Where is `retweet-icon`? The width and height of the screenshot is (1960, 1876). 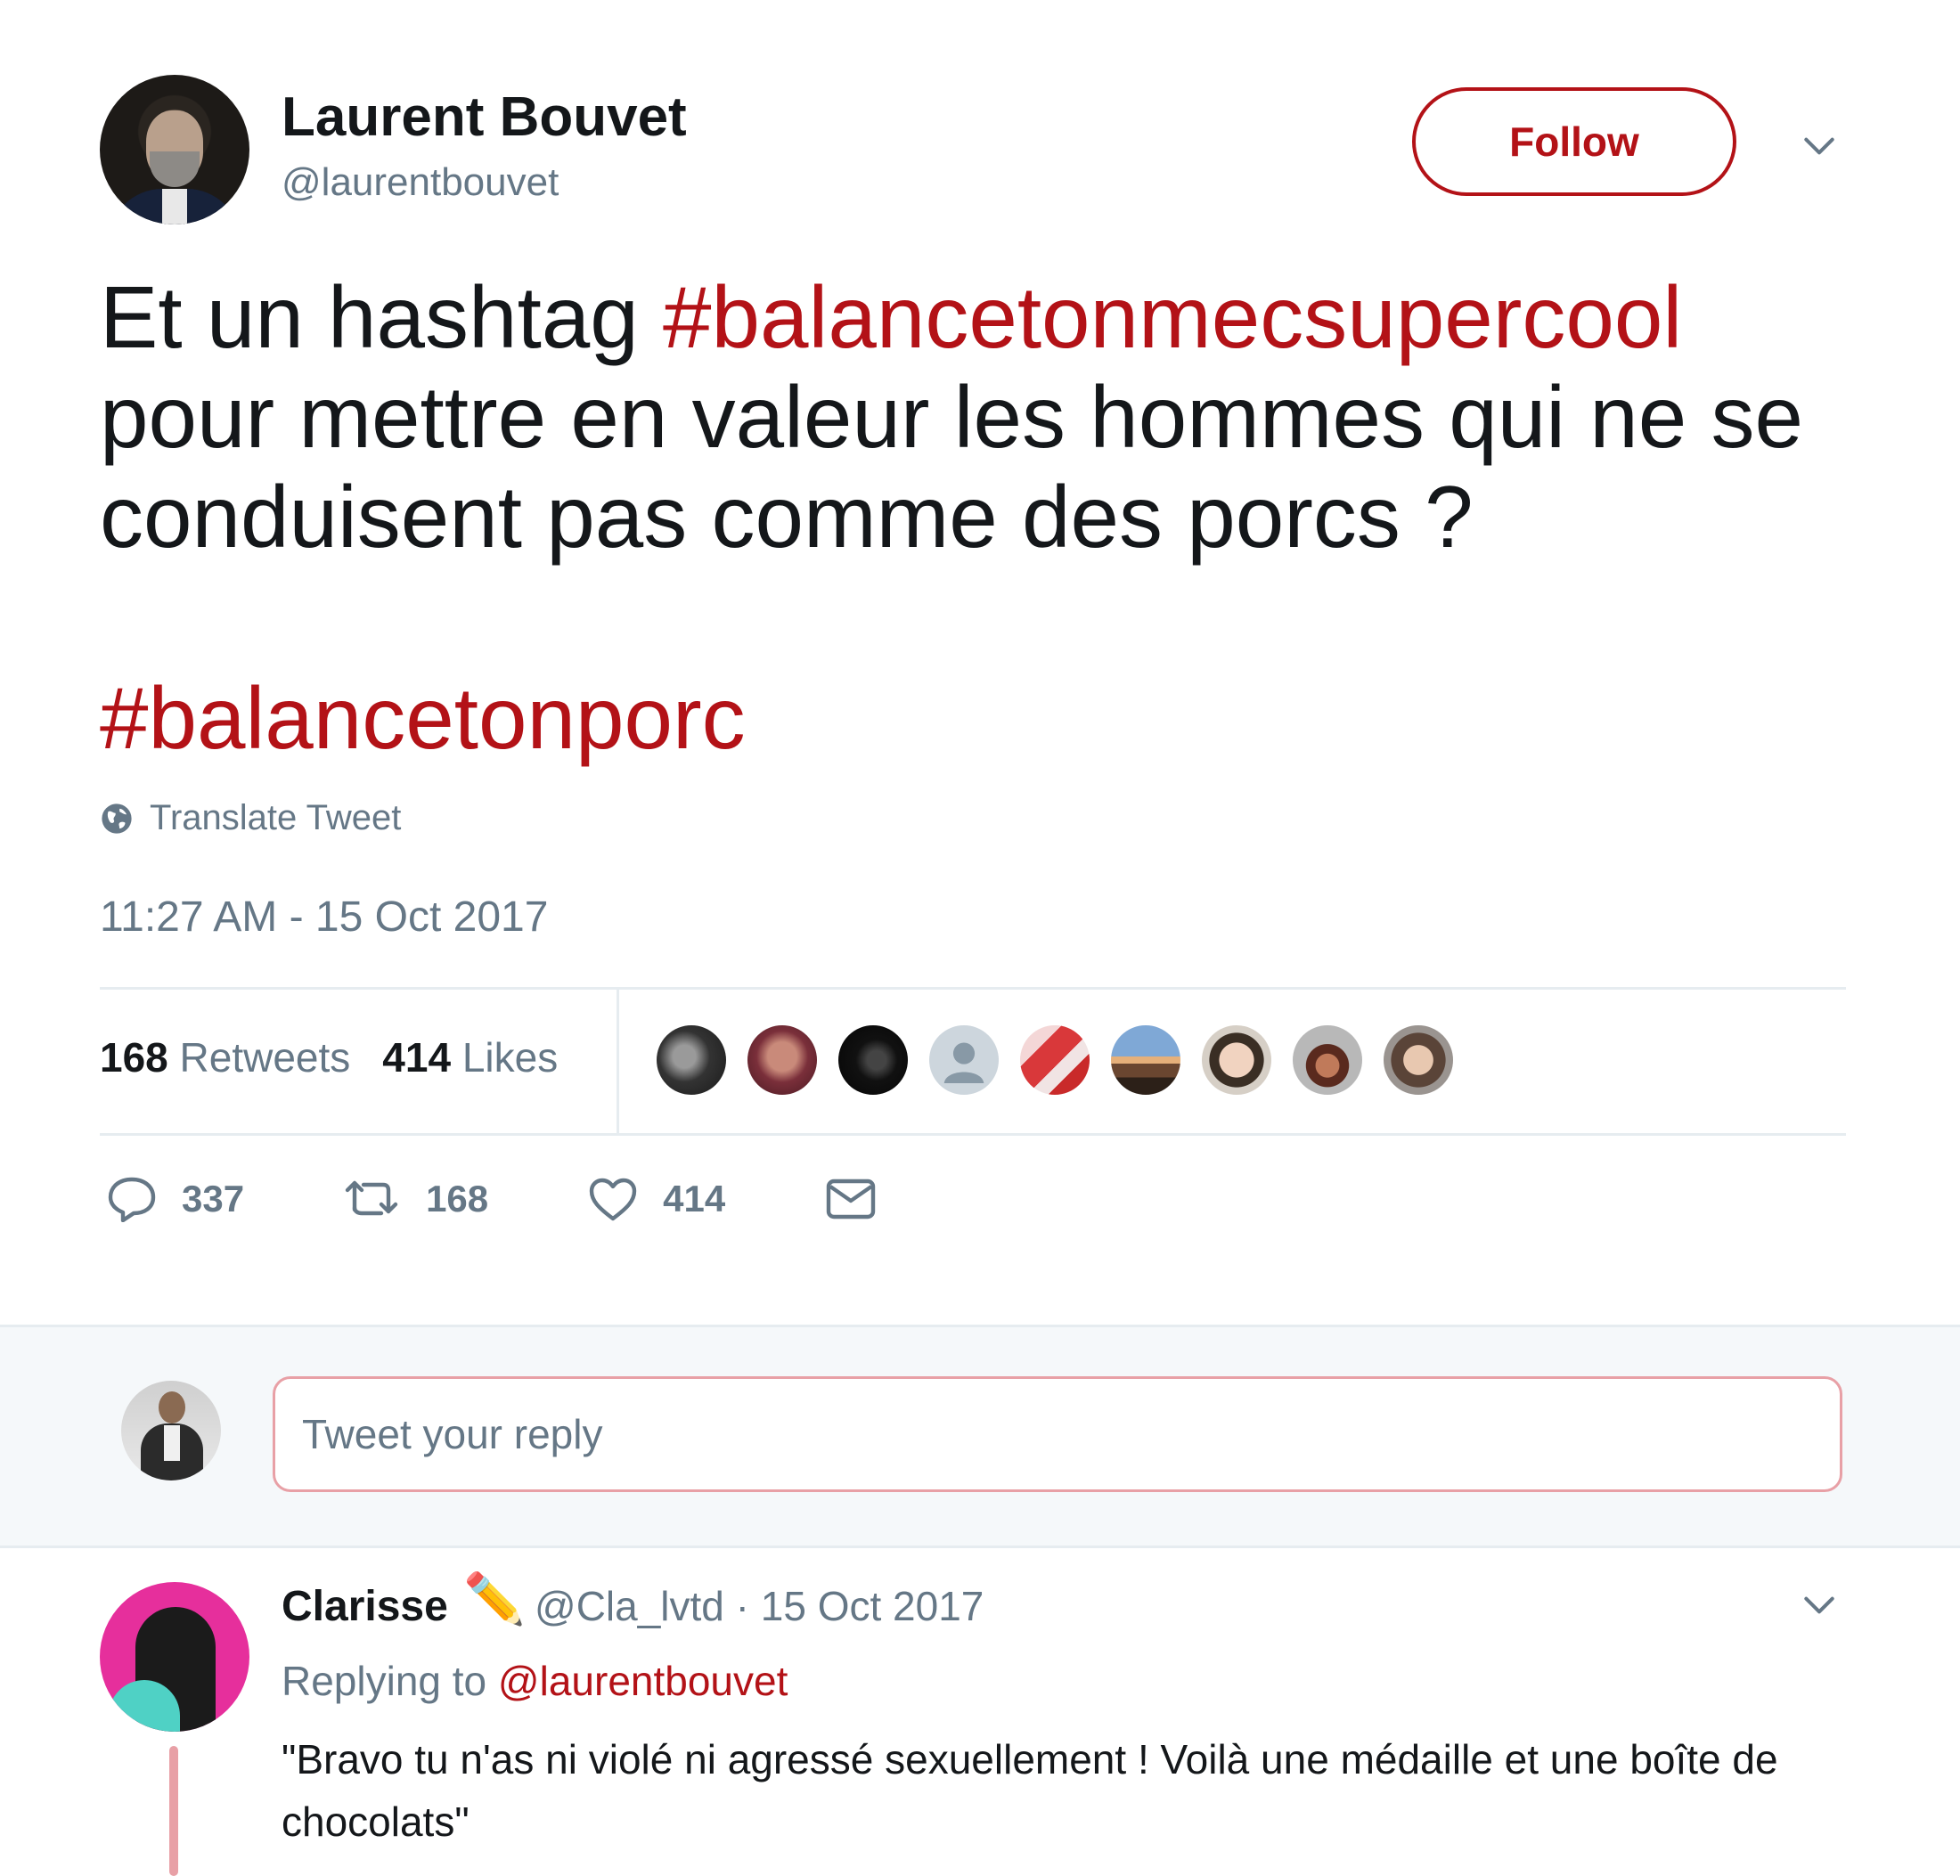 retweet-icon is located at coordinates (371, 1198).